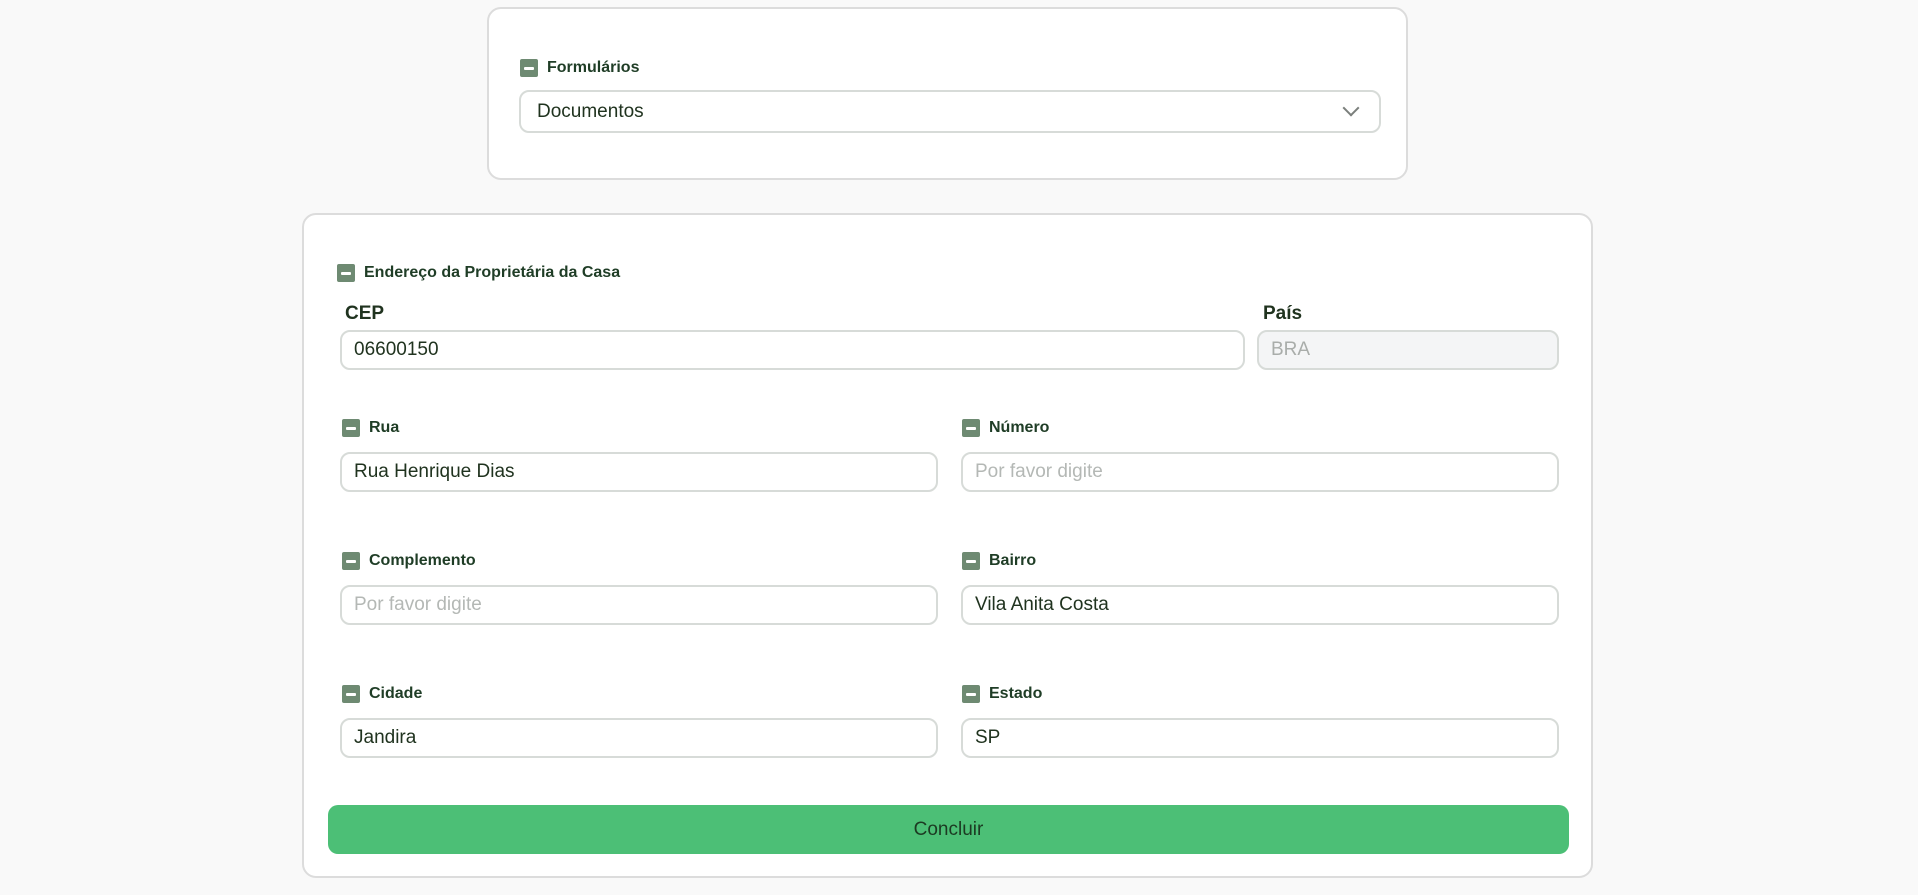  I want to click on pais-input, so click(1408, 350).